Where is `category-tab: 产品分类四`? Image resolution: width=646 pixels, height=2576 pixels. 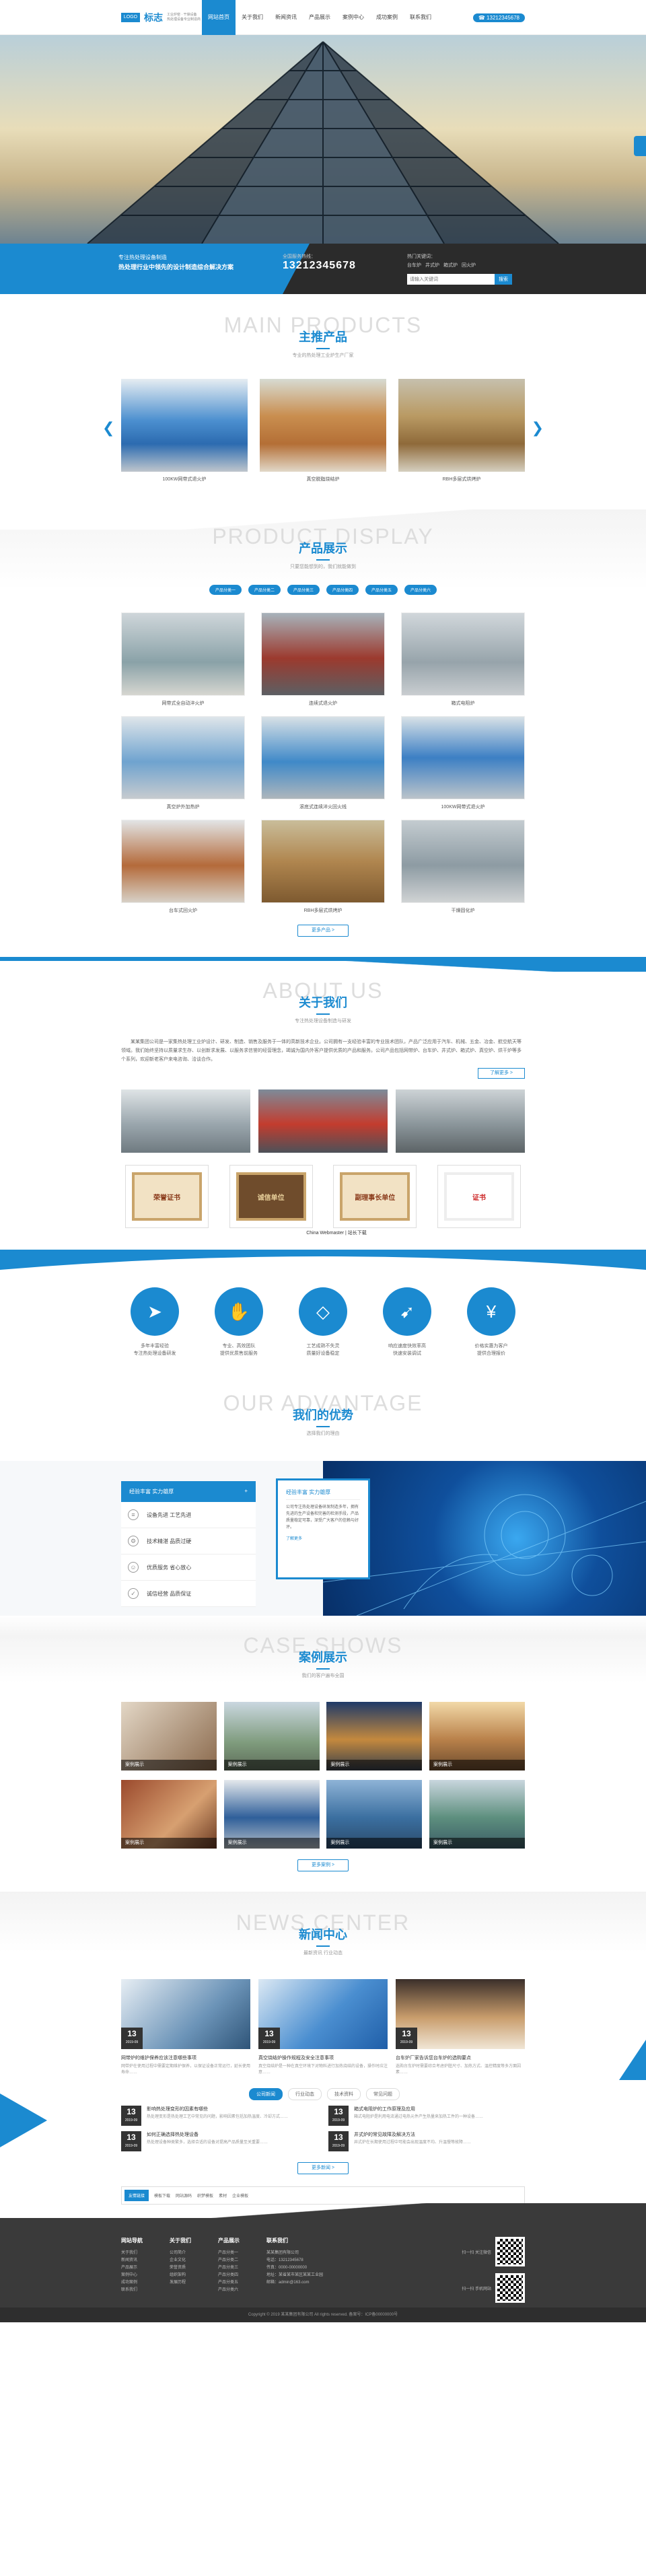 category-tab: 产品分类四 is located at coordinates (343, 590).